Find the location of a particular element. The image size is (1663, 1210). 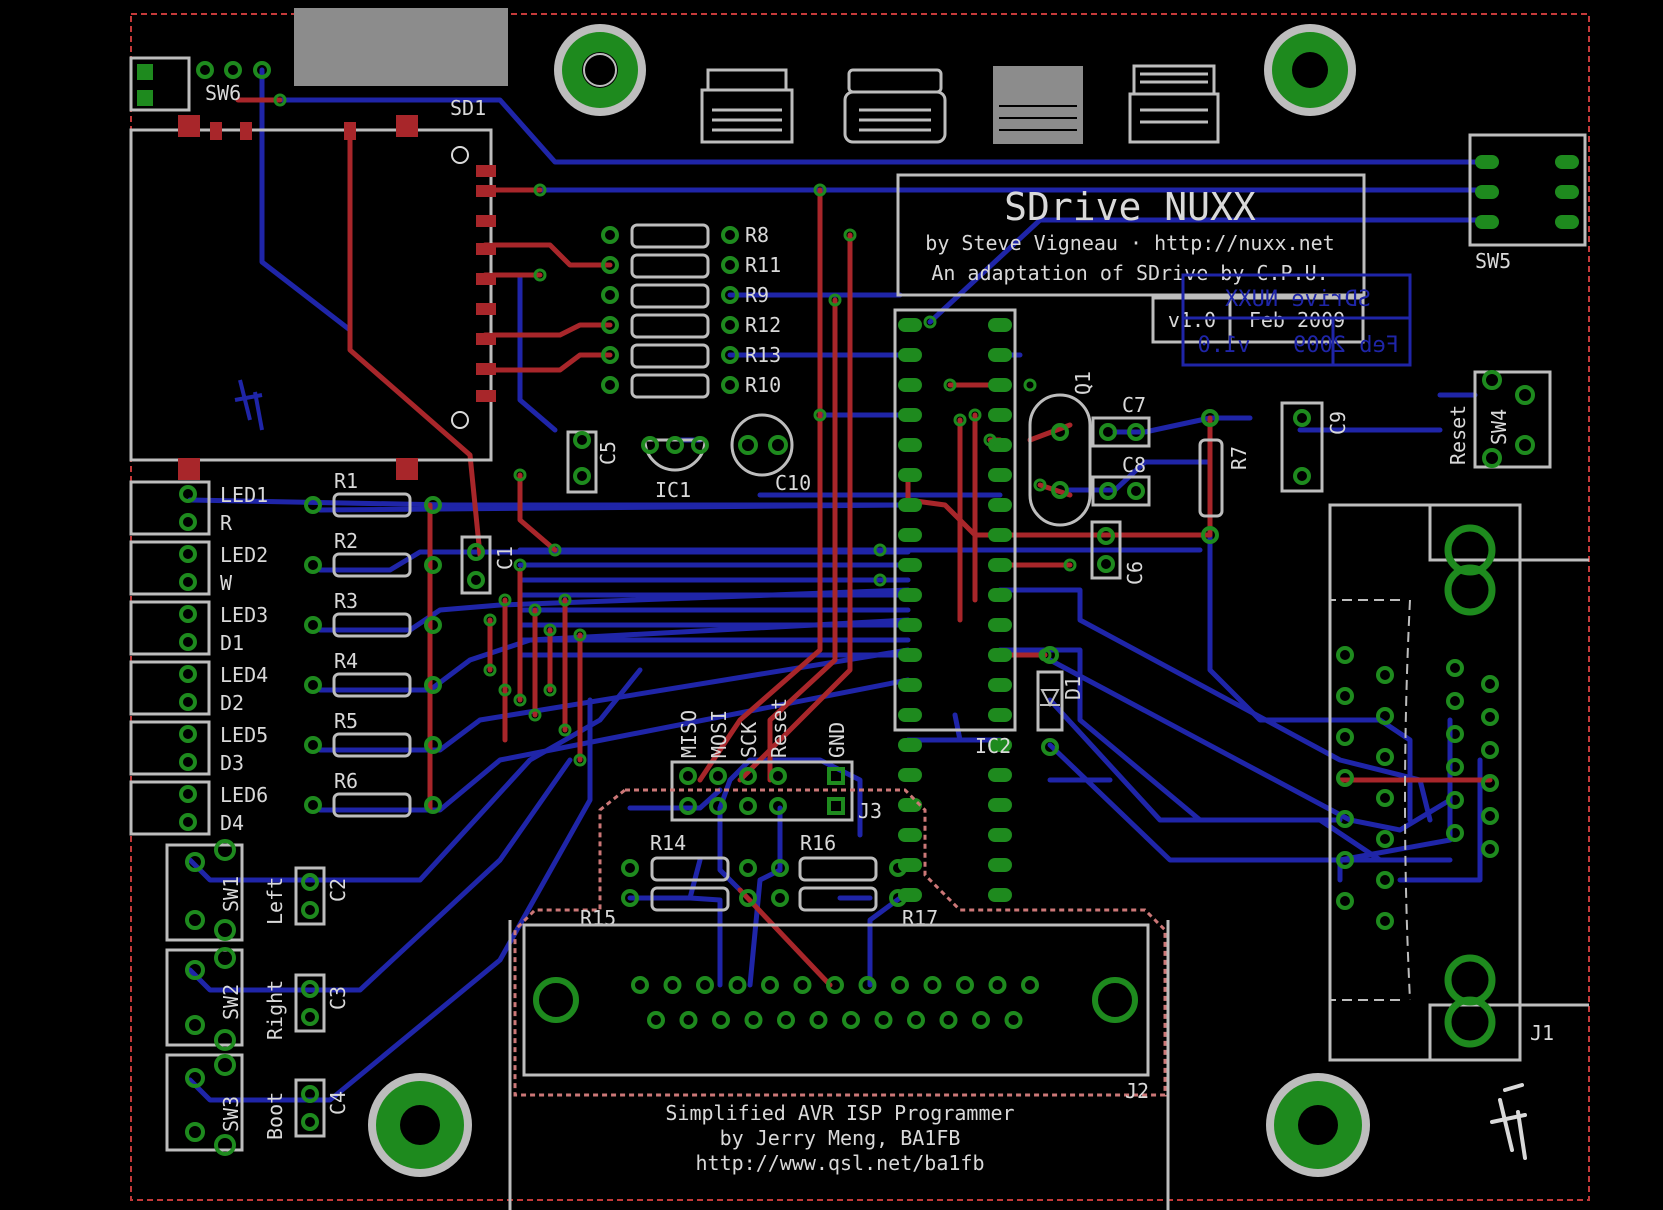

label-r7: R7 is located at coordinates (1239, 458).